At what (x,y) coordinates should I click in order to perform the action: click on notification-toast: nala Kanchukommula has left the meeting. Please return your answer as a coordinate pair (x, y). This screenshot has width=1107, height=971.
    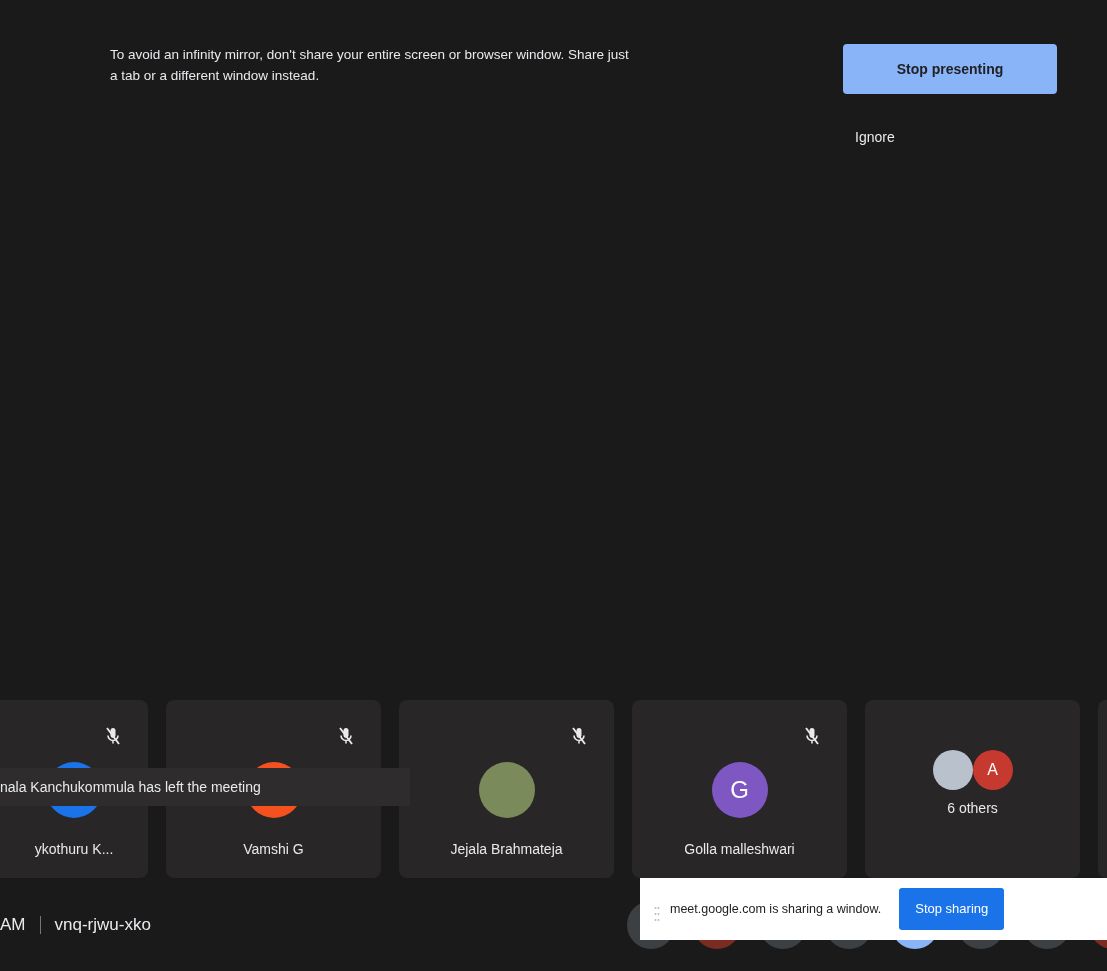
    Looking at the image, I should click on (205, 787).